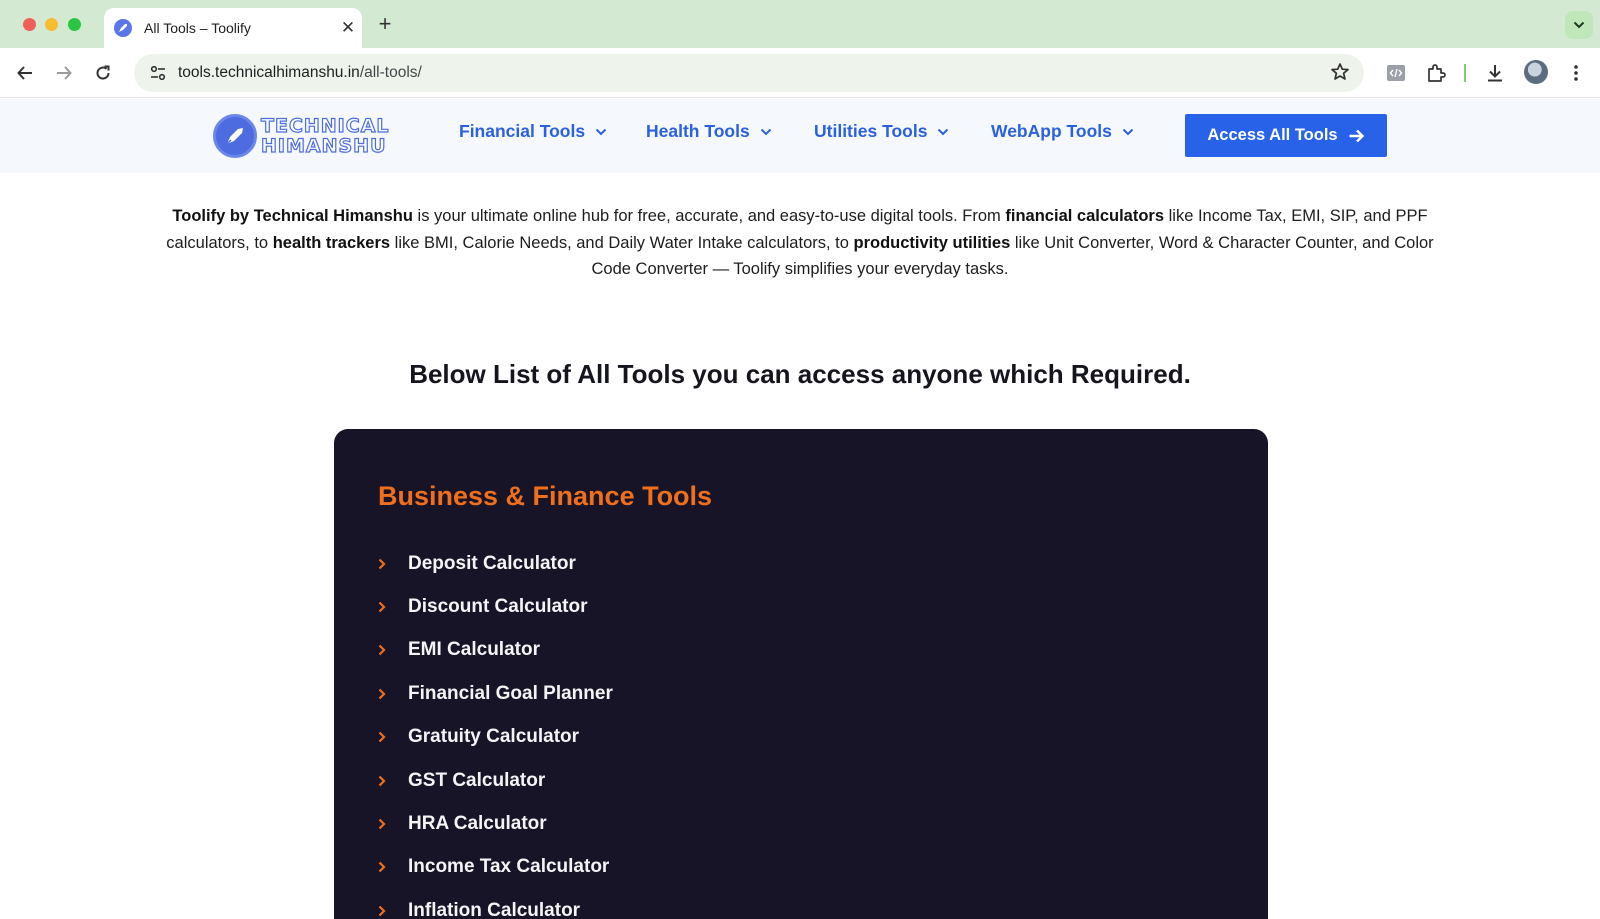 Image resolution: width=1600 pixels, height=919 pixels. I want to click on minimize-window-button, so click(51, 24).